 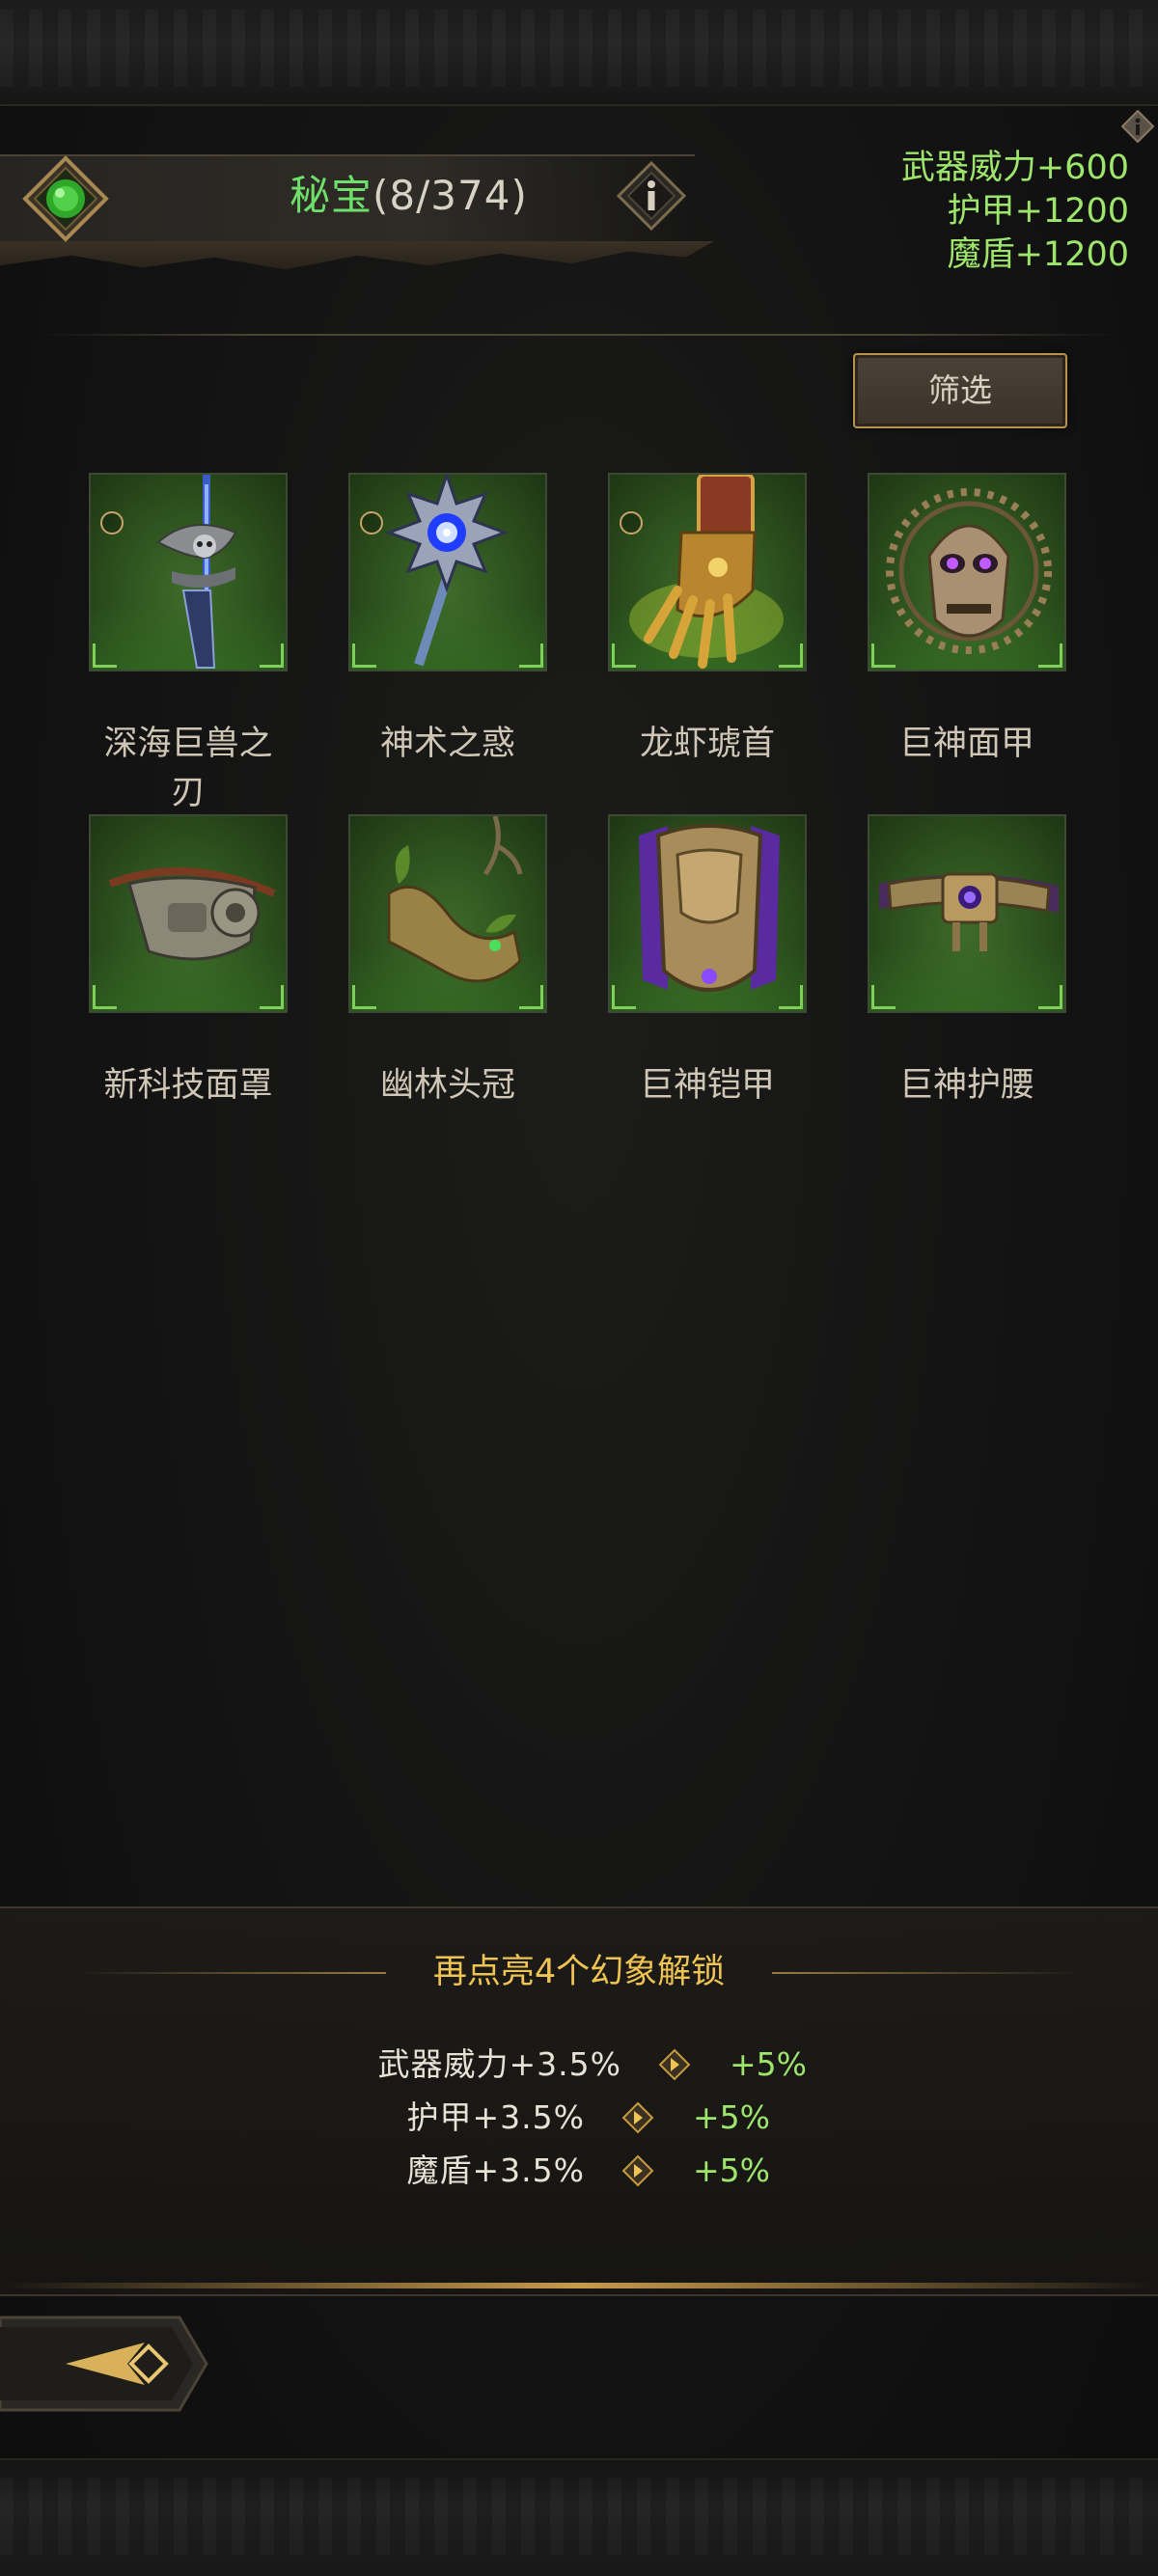 I want to click on unlock-current-value: 魔盾+3.5%, so click(x=495, y=2170).